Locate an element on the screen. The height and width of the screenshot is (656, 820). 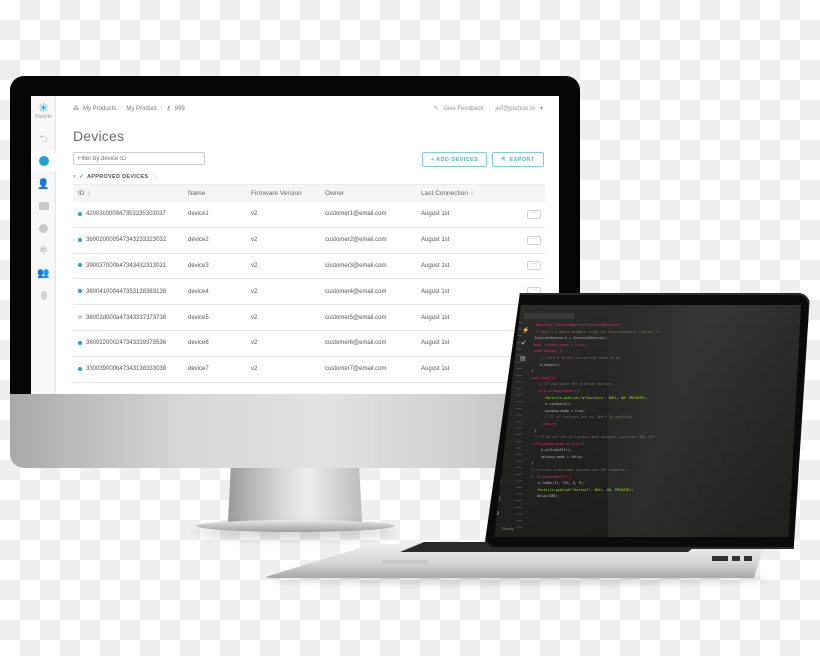
sidebar-item-sims is located at coordinates (43, 295).